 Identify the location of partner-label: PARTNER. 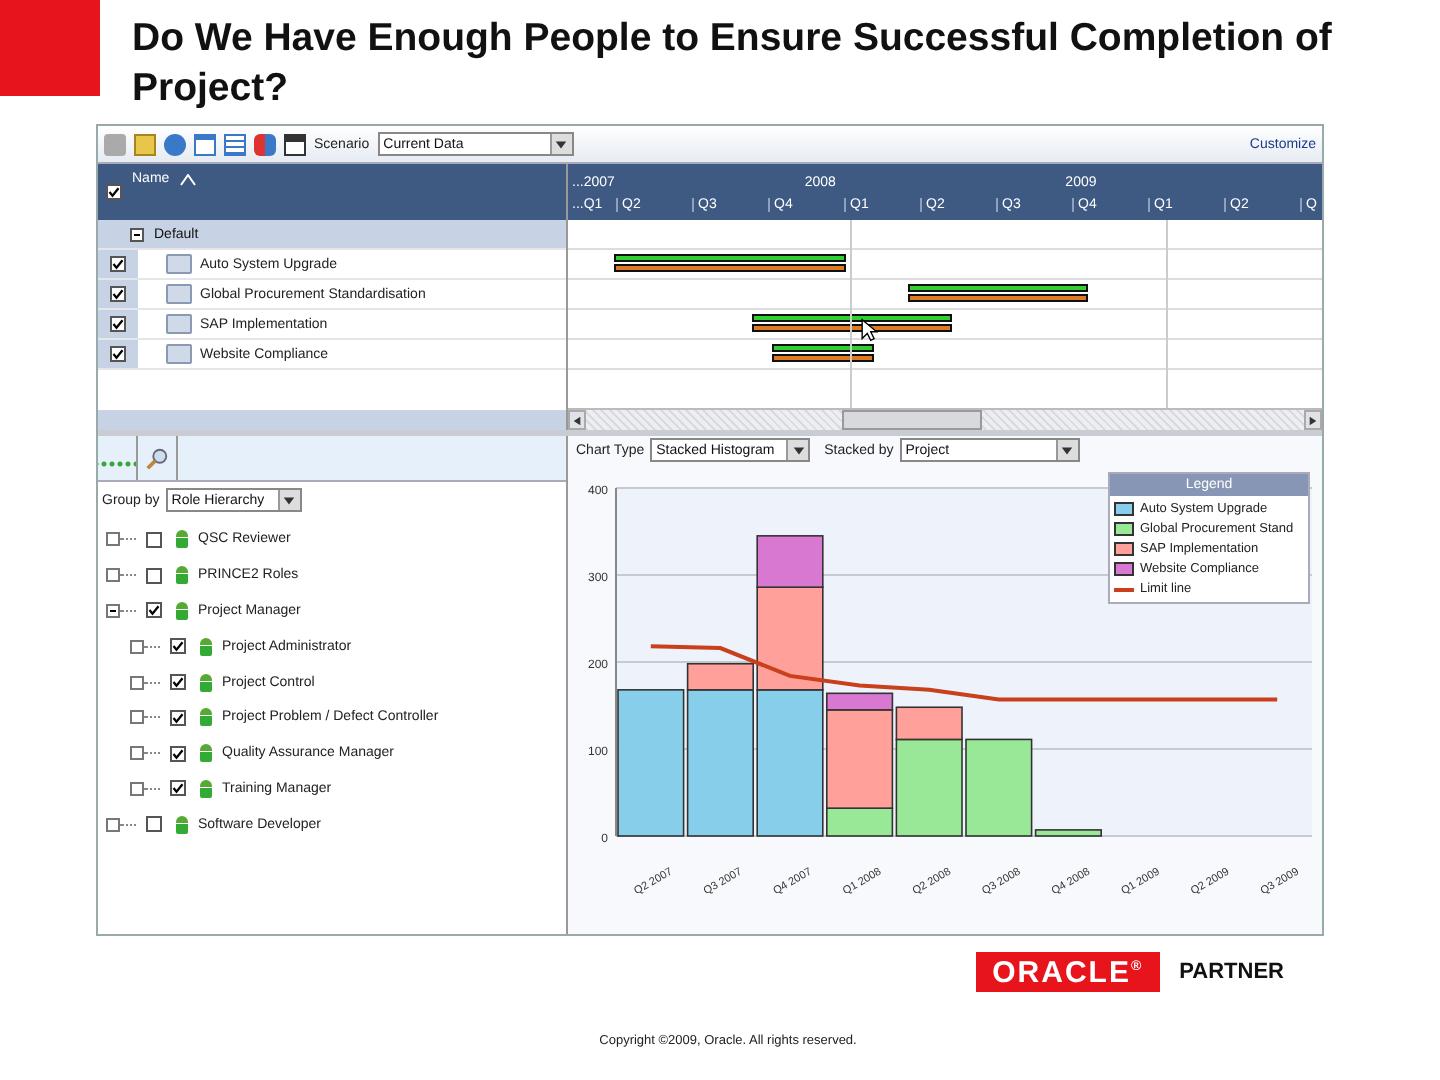
(1231, 972).